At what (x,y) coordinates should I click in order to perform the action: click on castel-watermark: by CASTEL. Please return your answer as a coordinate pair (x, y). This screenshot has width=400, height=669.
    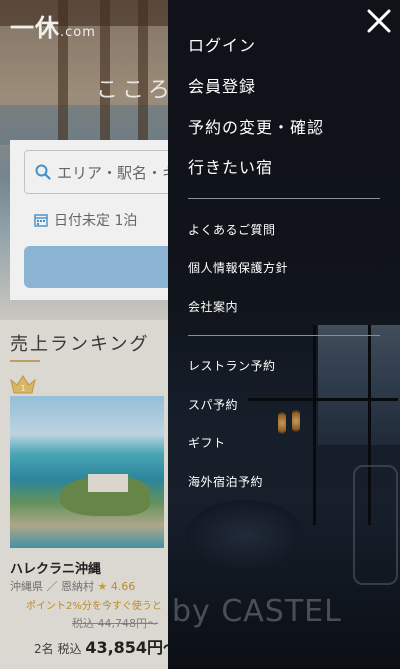
    Looking at the image, I should click on (257, 611).